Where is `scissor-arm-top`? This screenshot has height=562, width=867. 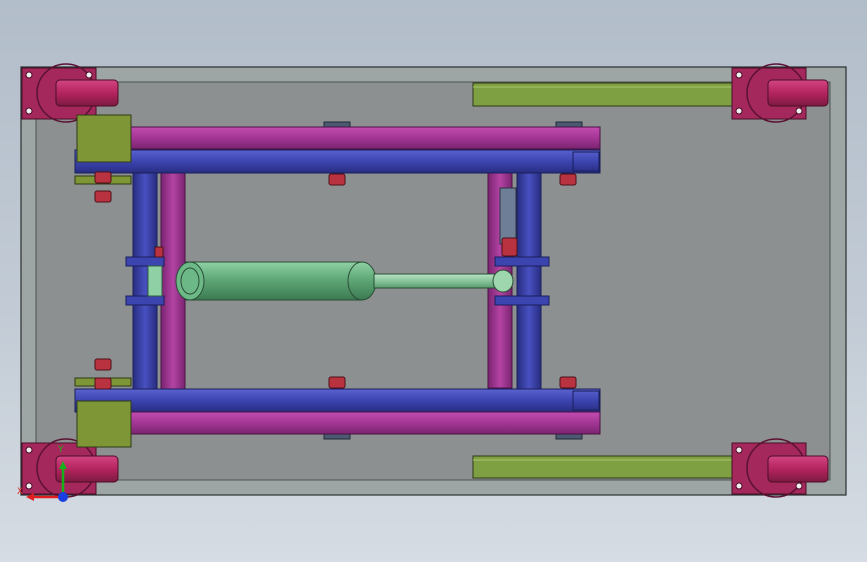 scissor-arm-top is located at coordinates (361, 138).